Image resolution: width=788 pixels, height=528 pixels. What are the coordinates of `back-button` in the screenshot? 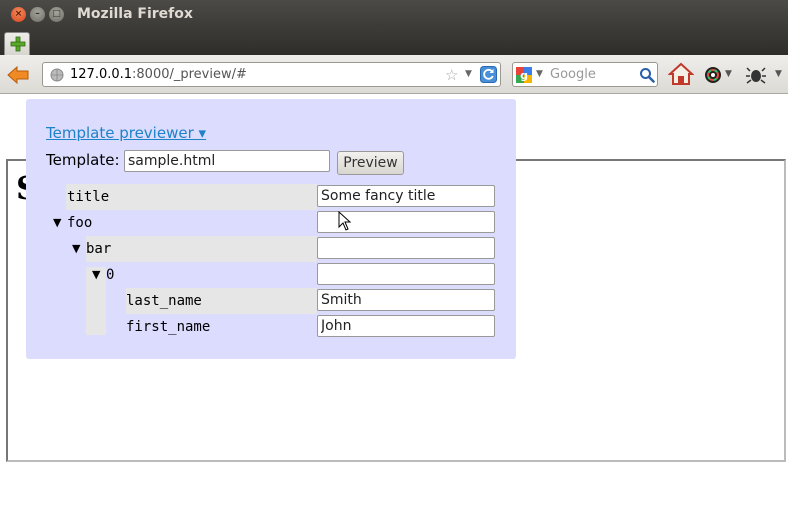 It's located at (18, 75).